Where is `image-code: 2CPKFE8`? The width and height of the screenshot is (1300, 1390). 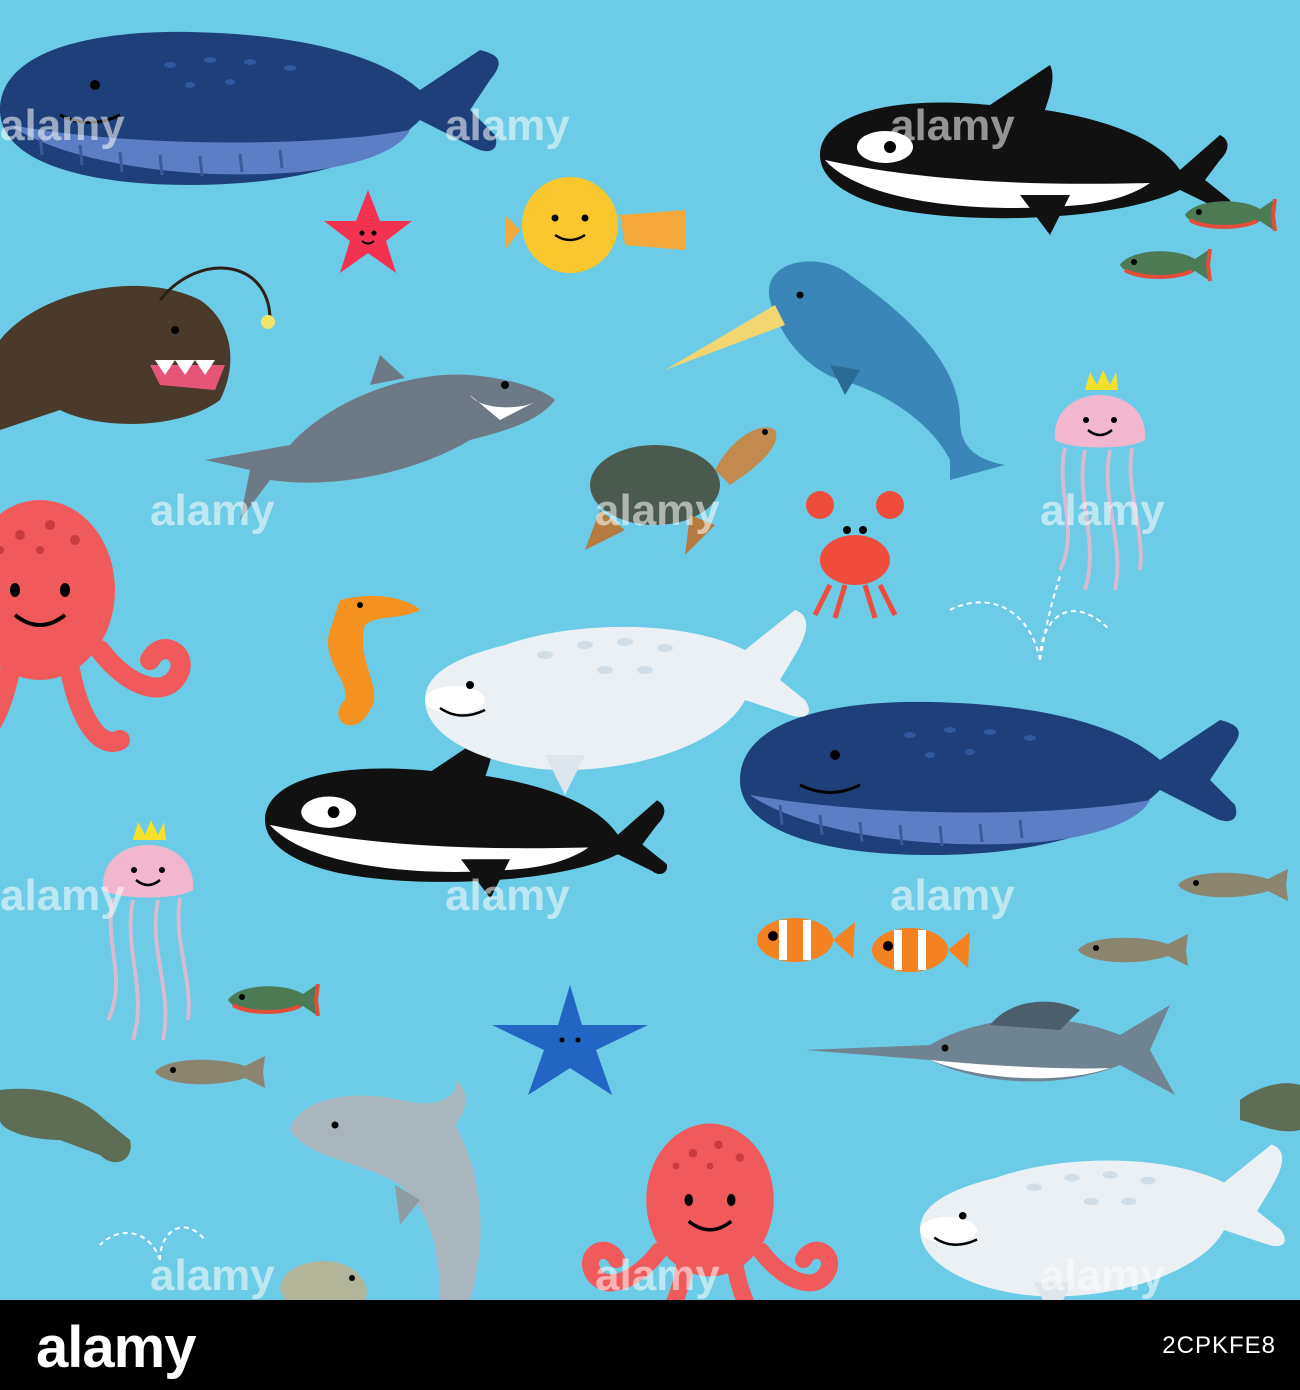 image-code: 2CPKFE8 is located at coordinates (1219, 1345).